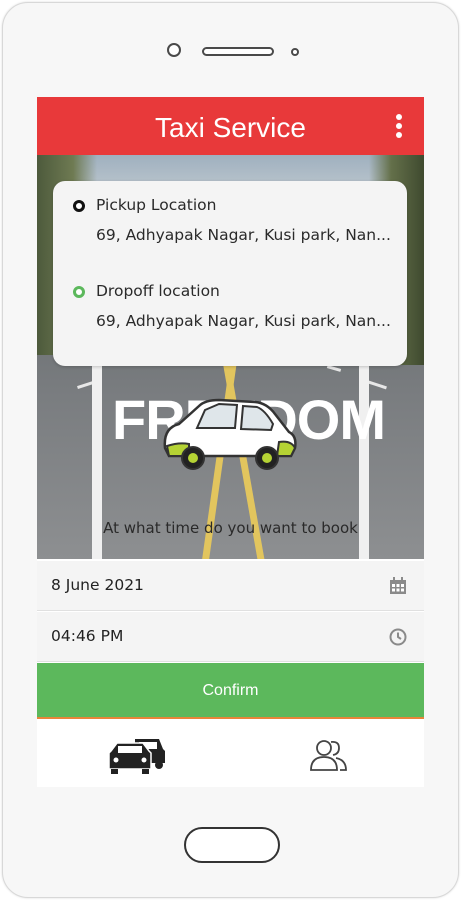 Image resolution: width=461 pixels, height=900 pixels. I want to click on time-field: 04:46 PM, so click(230, 637).